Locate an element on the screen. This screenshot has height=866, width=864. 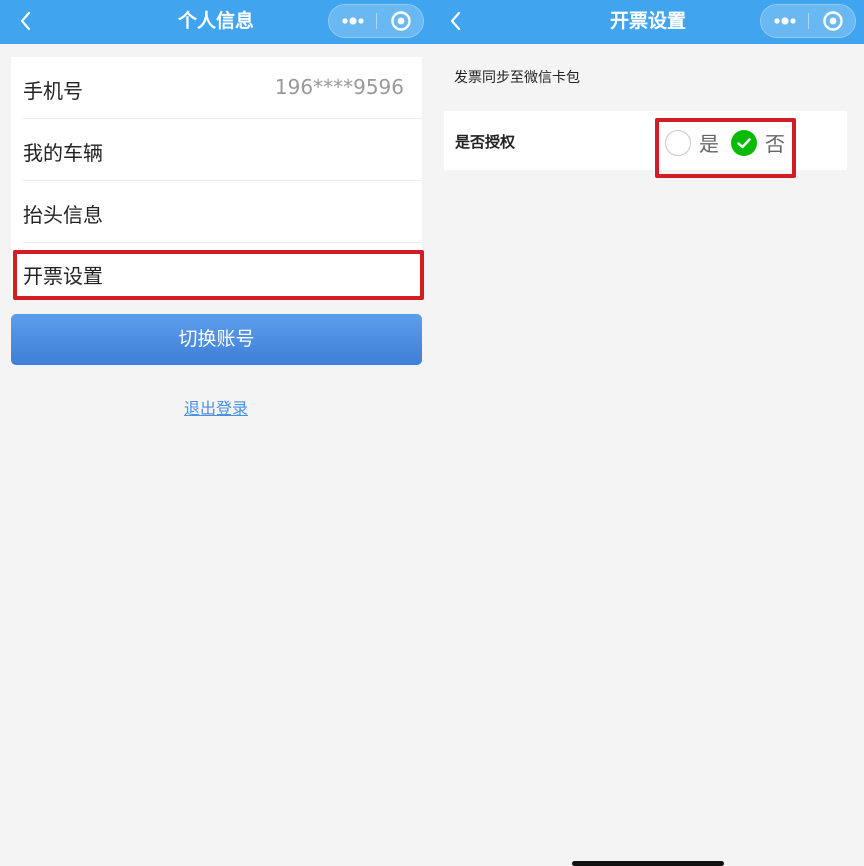
switch-account-button: 切换账号 is located at coordinates (216, 339).